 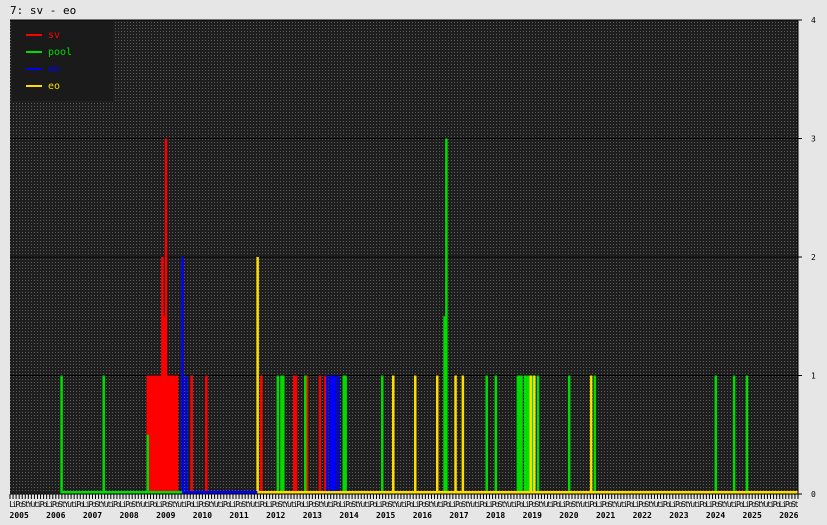 What do you see at coordinates (813, 376) in the screenshot?
I see `y-tick-label: 1` at bounding box center [813, 376].